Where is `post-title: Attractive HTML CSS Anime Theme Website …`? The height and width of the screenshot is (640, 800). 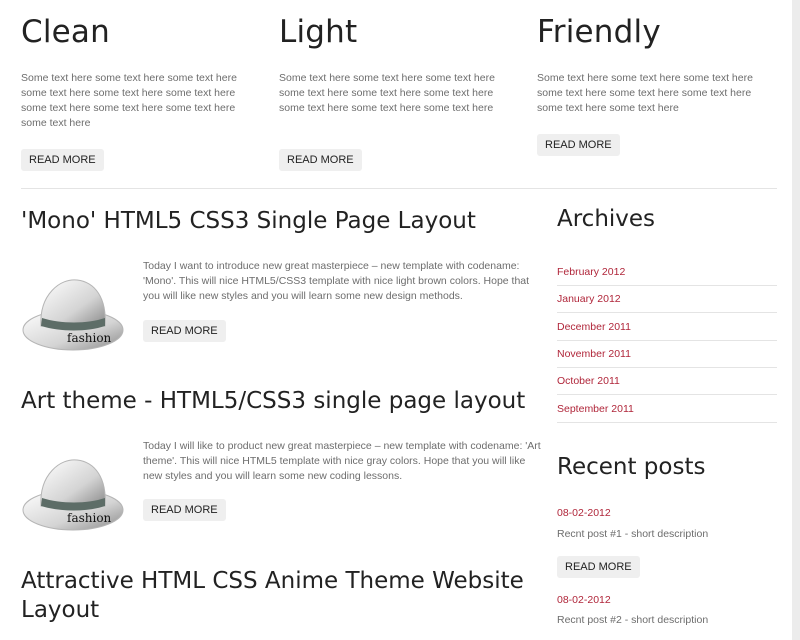
post-title: Attractive HTML CSS Anime Theme Website … is located at coordinates (281, 596).